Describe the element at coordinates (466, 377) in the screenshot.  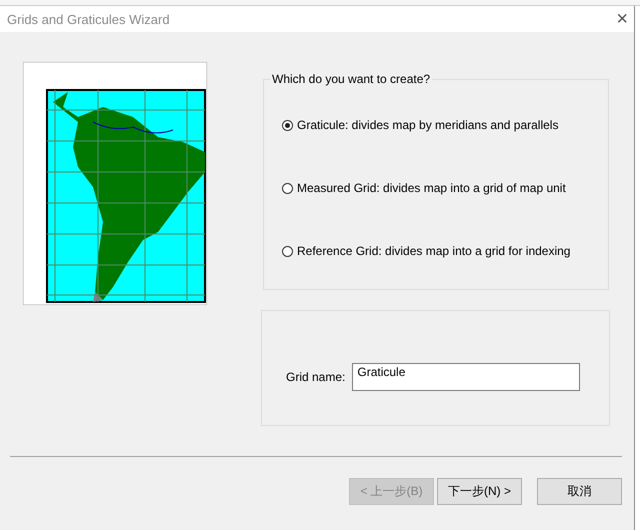
I see `grid-name-field: Graticule` at that location.